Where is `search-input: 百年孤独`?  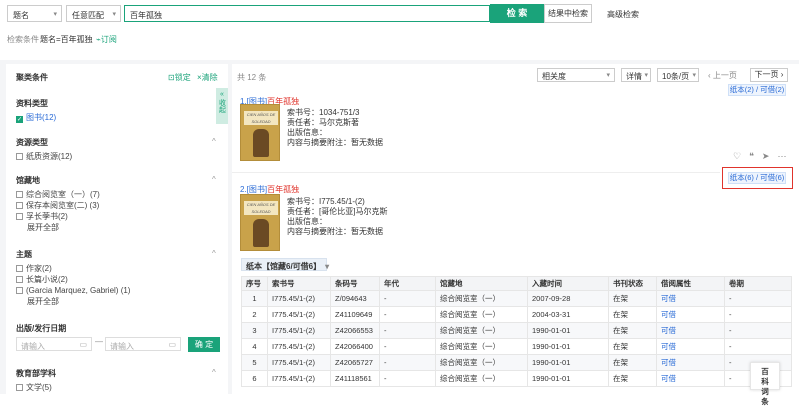 search-input: 百年孤独 is located at coordinates (307, 13).